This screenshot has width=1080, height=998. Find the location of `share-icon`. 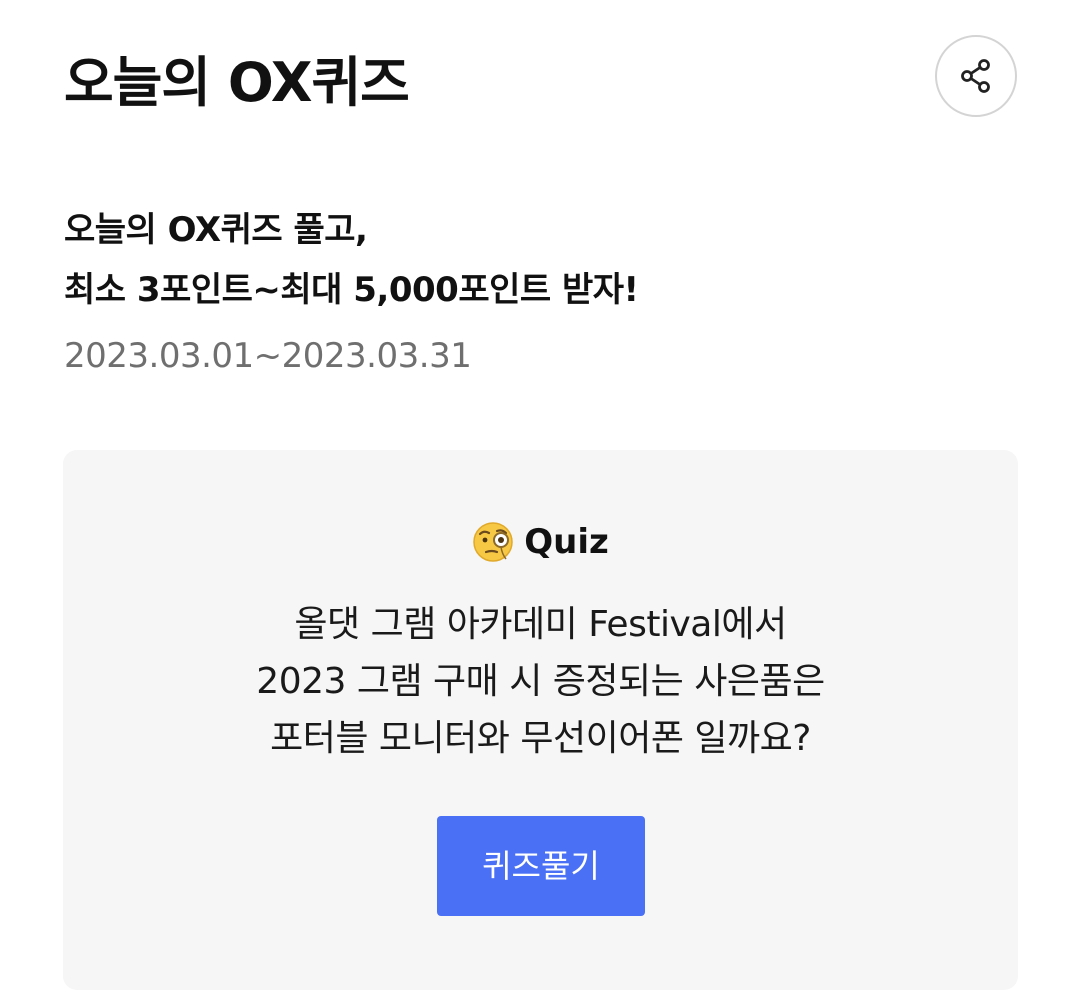

share-icon is located at coordinates (975, 76).